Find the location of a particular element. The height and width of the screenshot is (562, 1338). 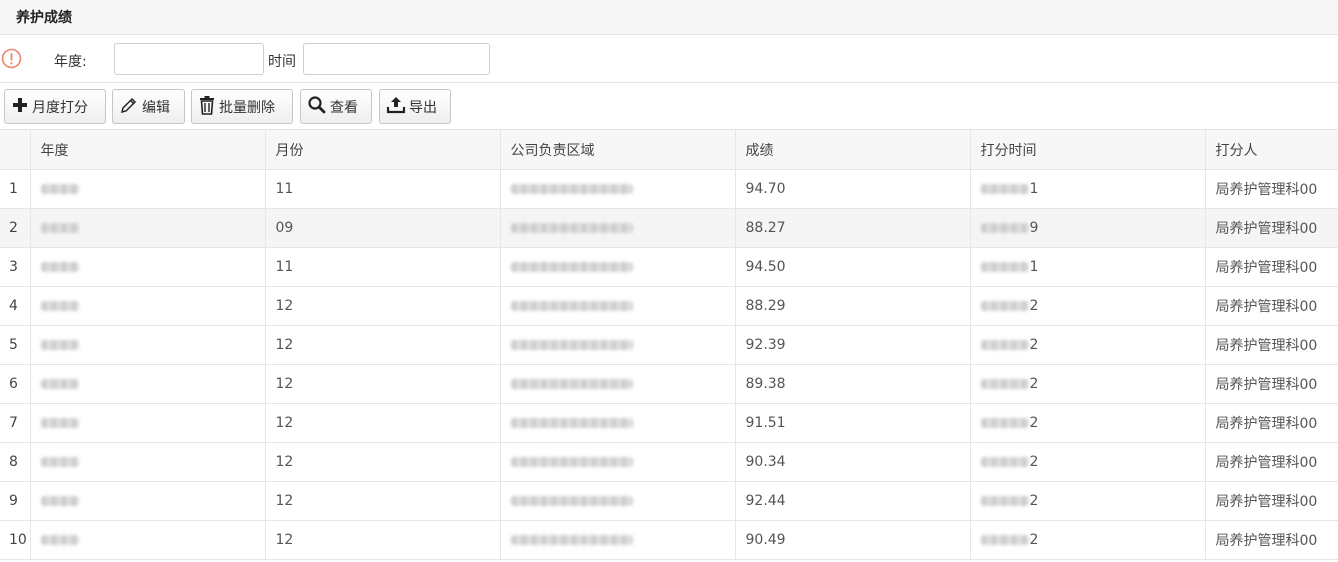

column-header-year: 年度 is located at coordinates (148, 149).